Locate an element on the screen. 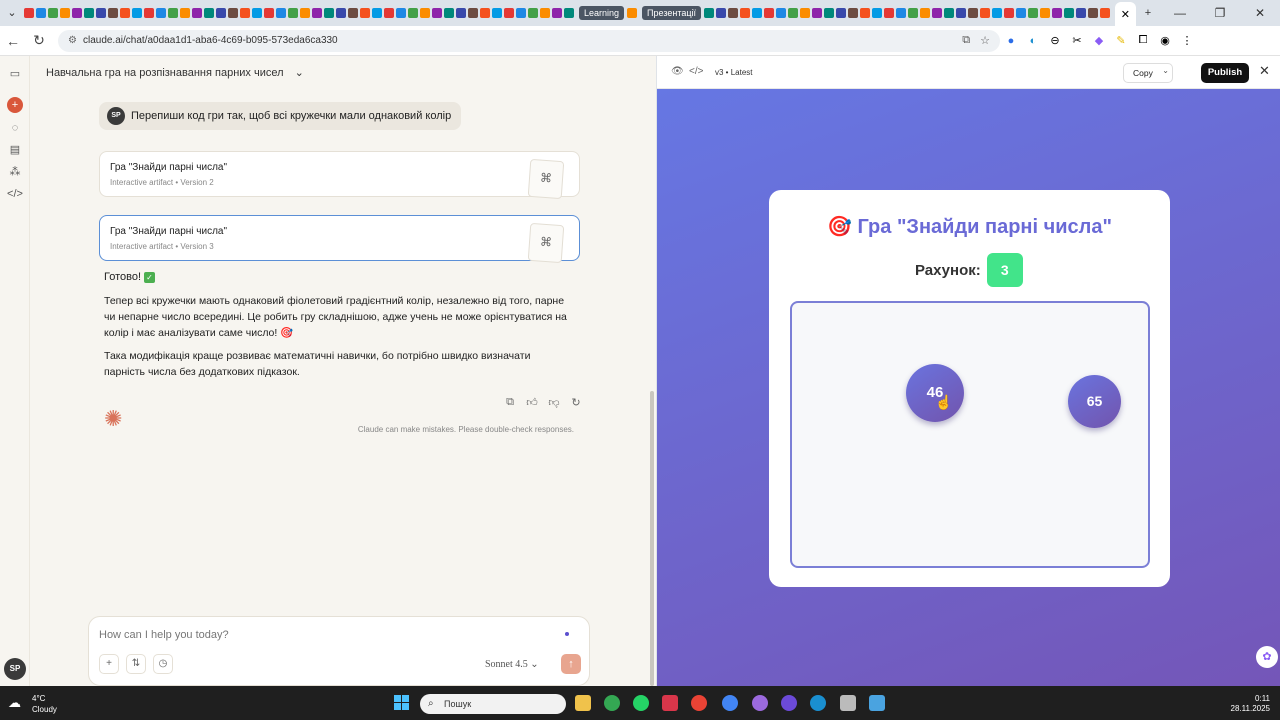  floating-extension-icon: ✿ is located at coordinates (1267, 657).